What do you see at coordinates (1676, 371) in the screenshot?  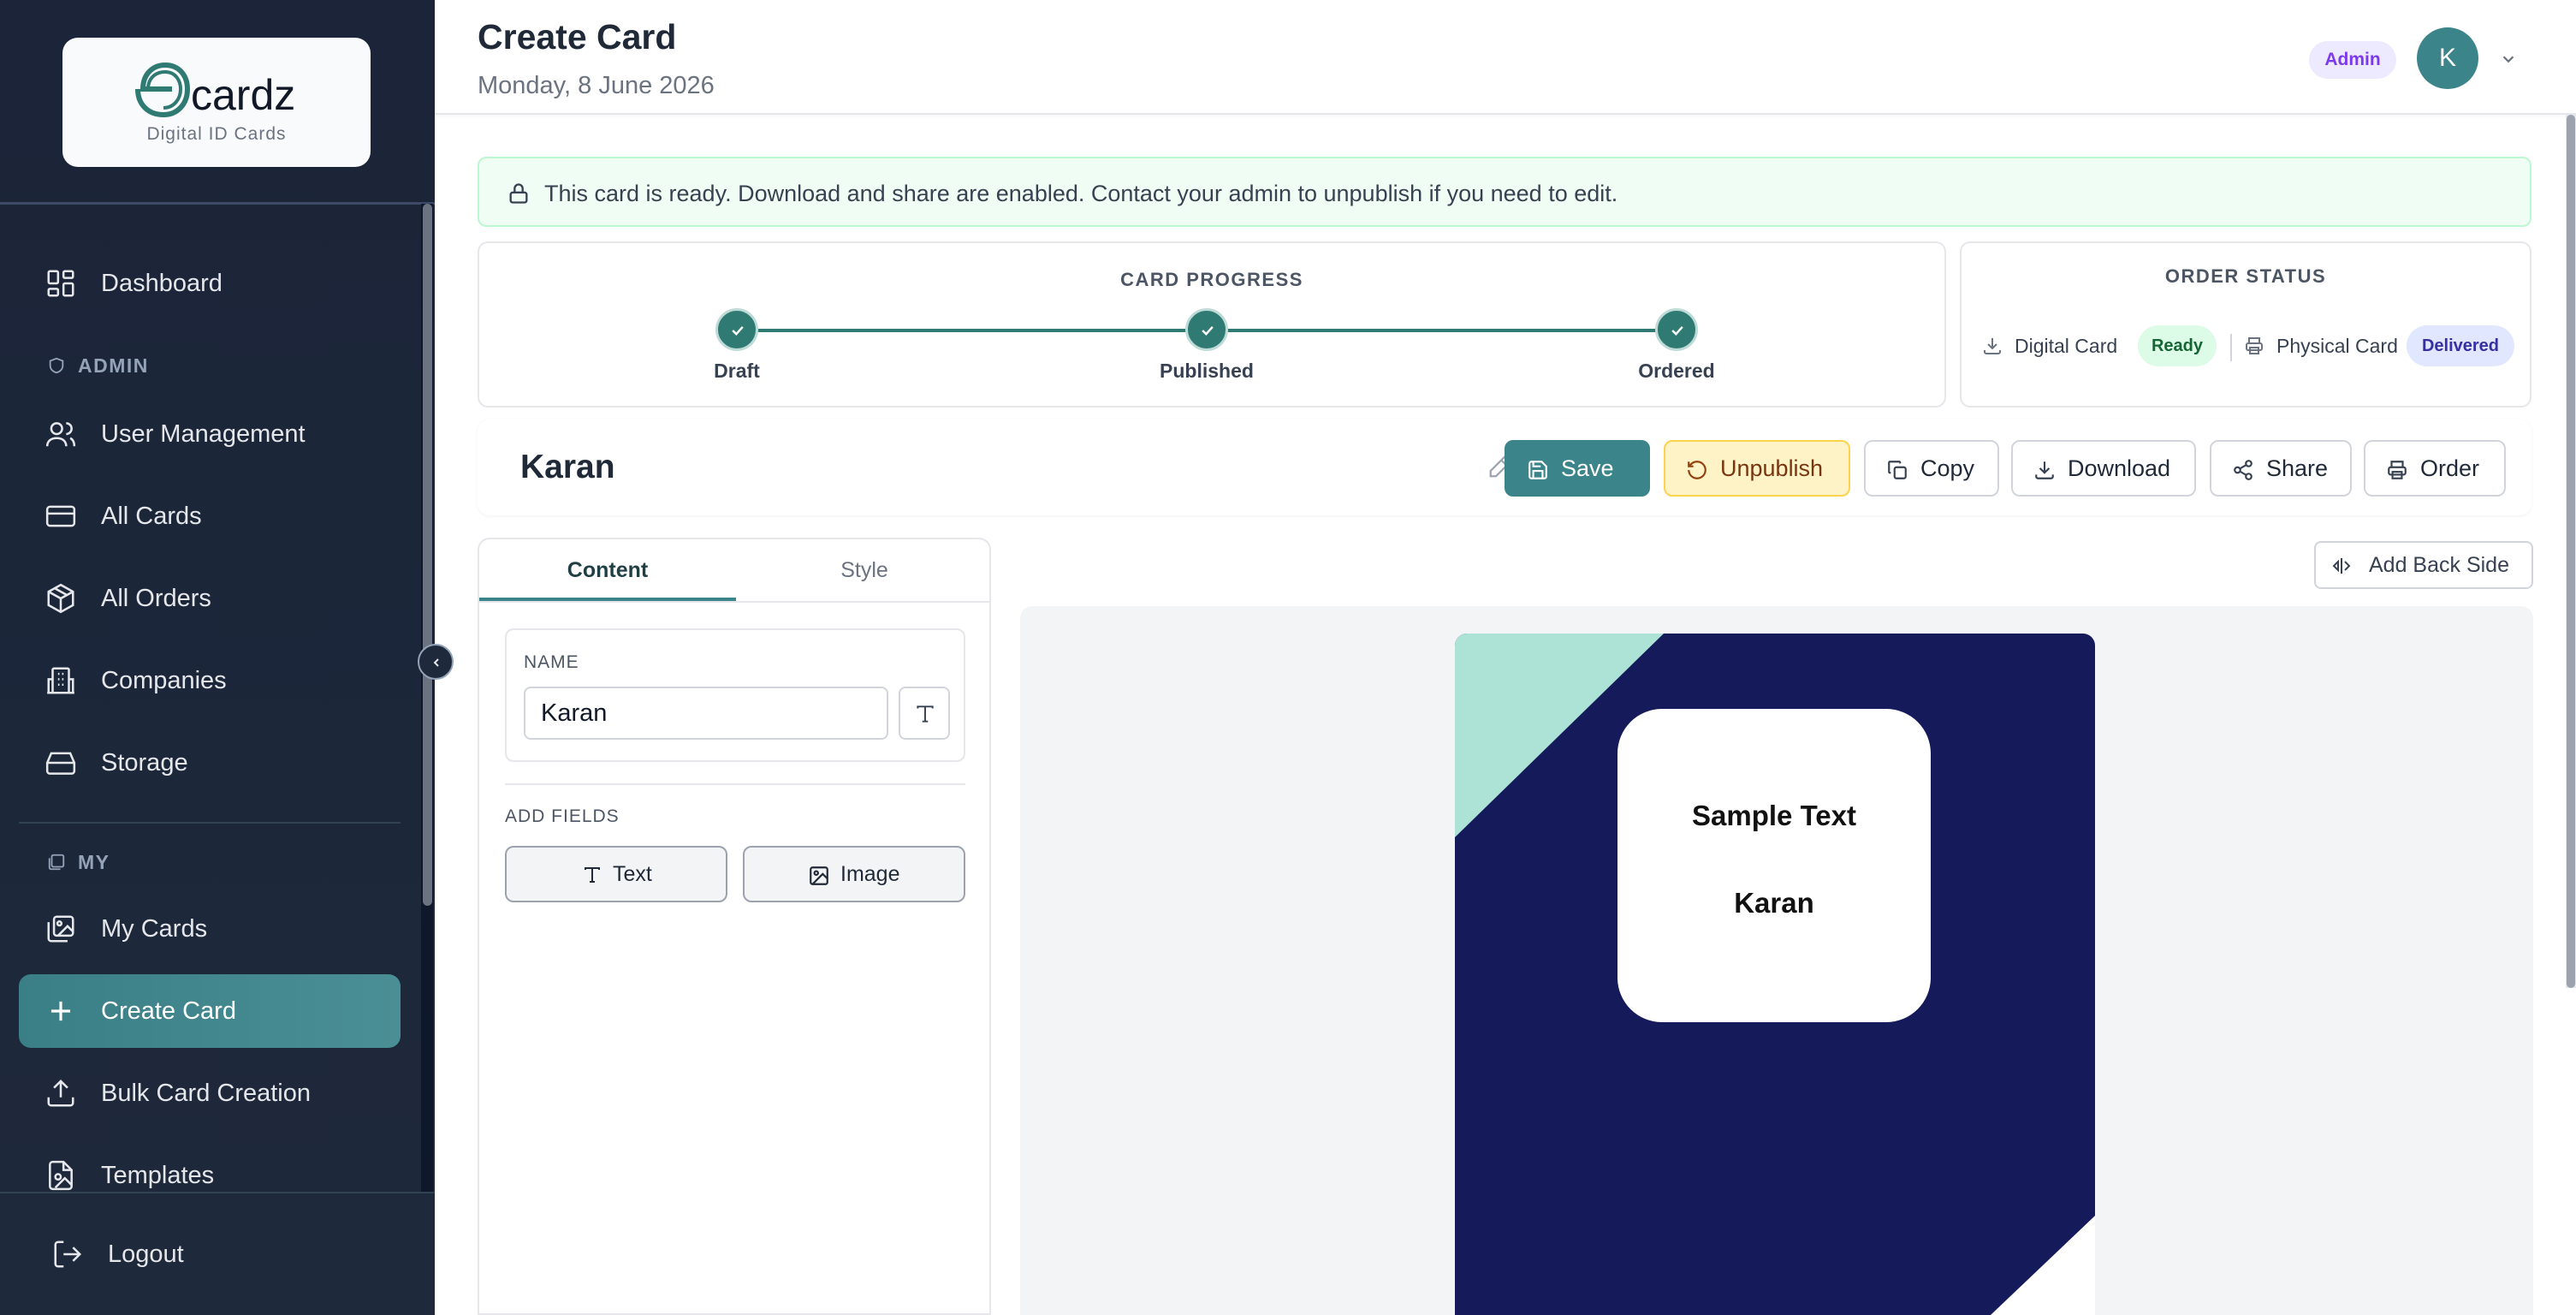 I see `step-label-ordered: Ordered` at bounding box center [1676, 371].